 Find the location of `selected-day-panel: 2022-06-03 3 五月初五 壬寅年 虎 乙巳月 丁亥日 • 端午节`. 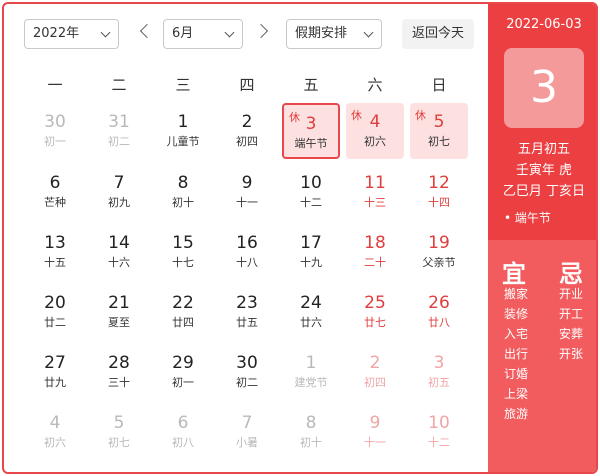

selected-day-panel: 2022-06-03 3 五月初五 壬寅年 虎 乙巳月 丁亥日 • 端午节 is located at coordinates (542, 122).